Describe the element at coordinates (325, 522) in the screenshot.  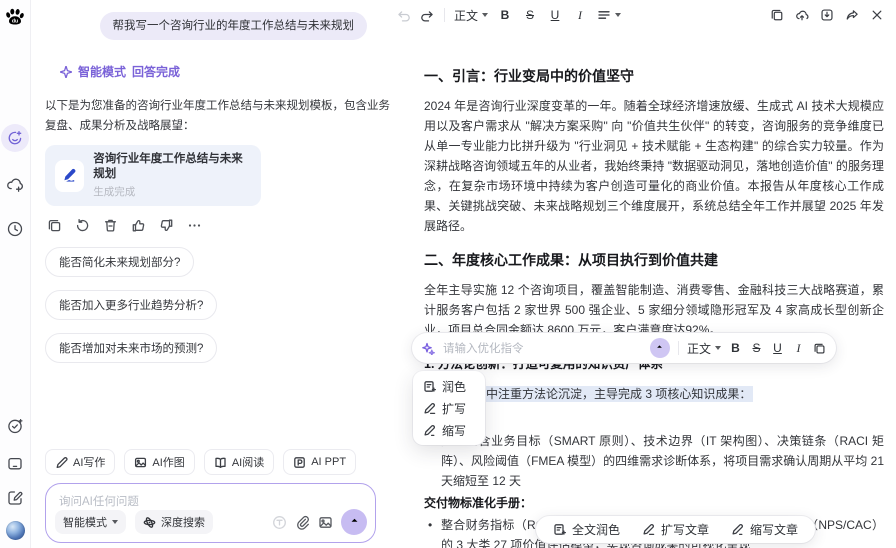
I see `insert-image-icon` at that location.